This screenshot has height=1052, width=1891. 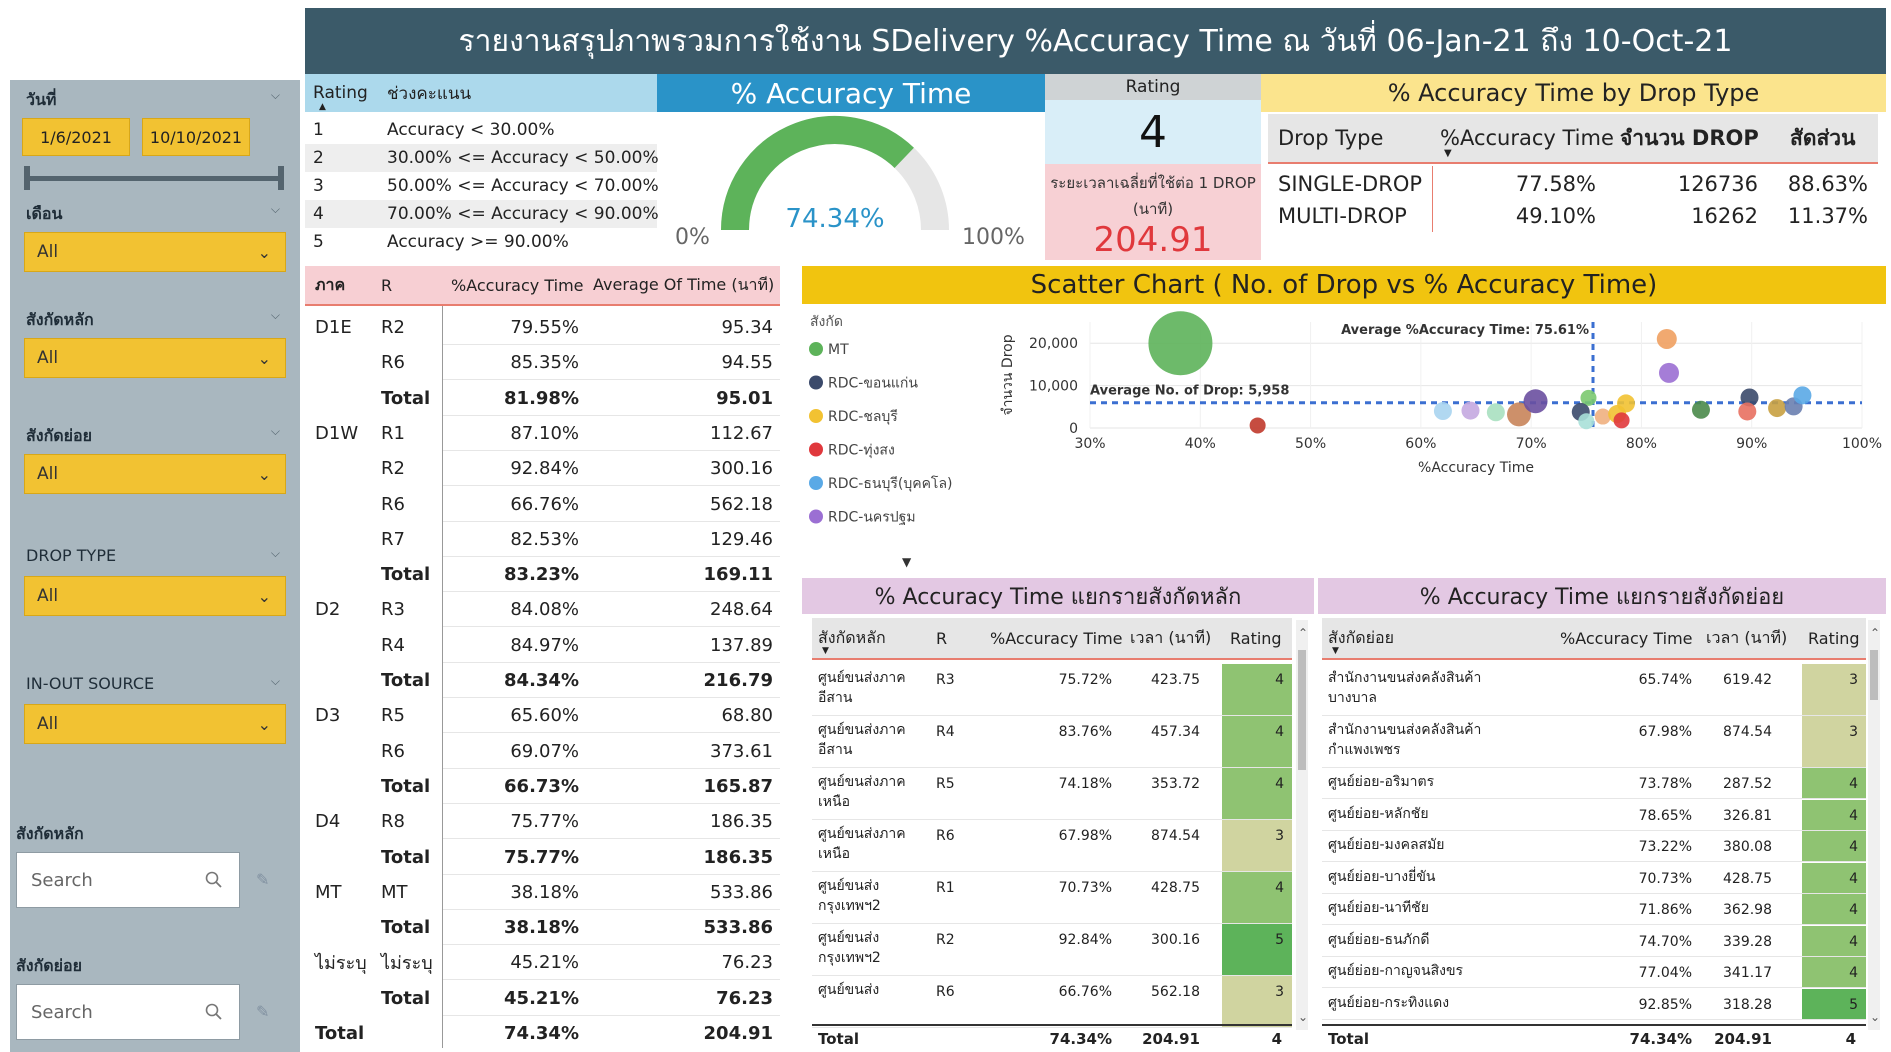 I want to click on col-sub-rating: Rating, so click(x=1834, y=638).